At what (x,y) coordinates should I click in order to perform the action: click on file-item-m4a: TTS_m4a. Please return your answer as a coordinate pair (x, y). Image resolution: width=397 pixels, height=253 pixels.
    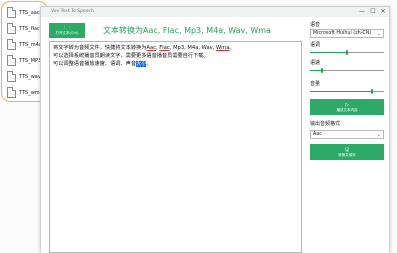
    Looking at the image, I should click on (24, 44).